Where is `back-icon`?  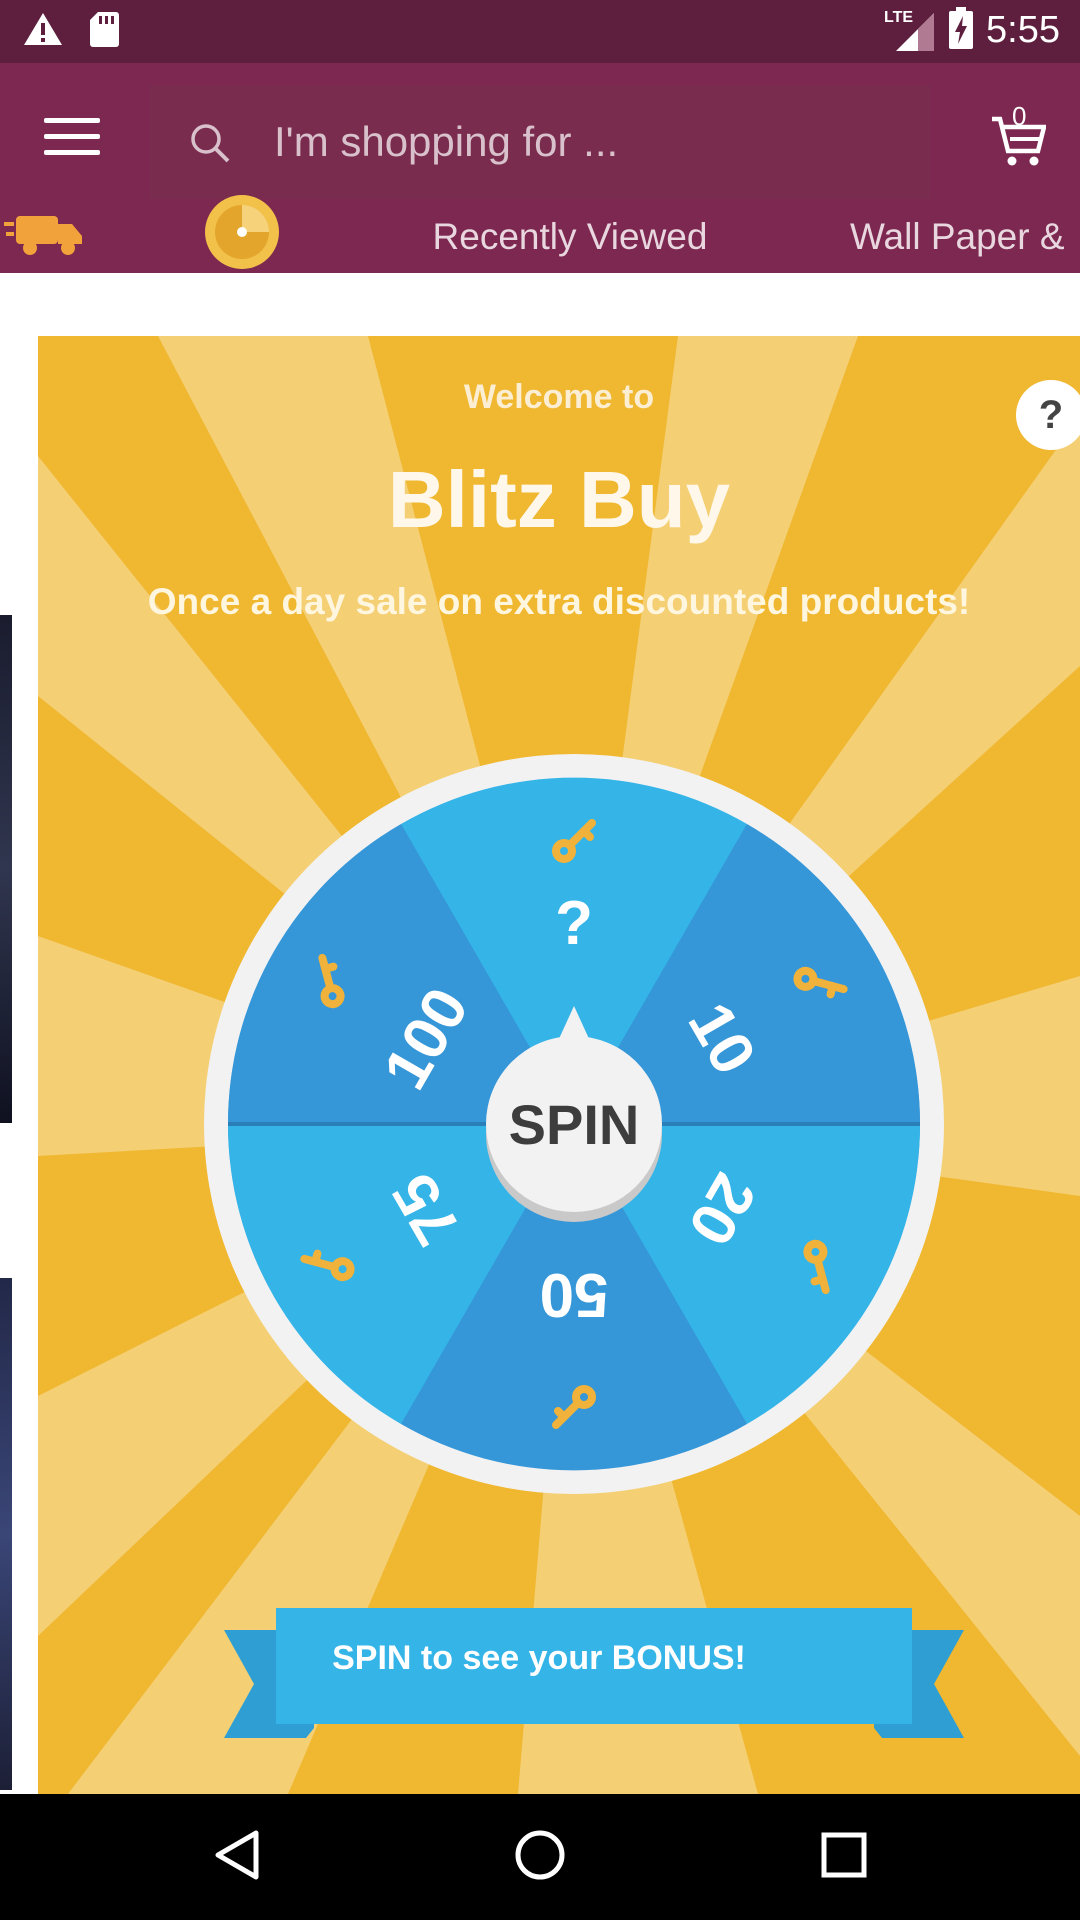
back-icon is located at coordinates (236, 1857).